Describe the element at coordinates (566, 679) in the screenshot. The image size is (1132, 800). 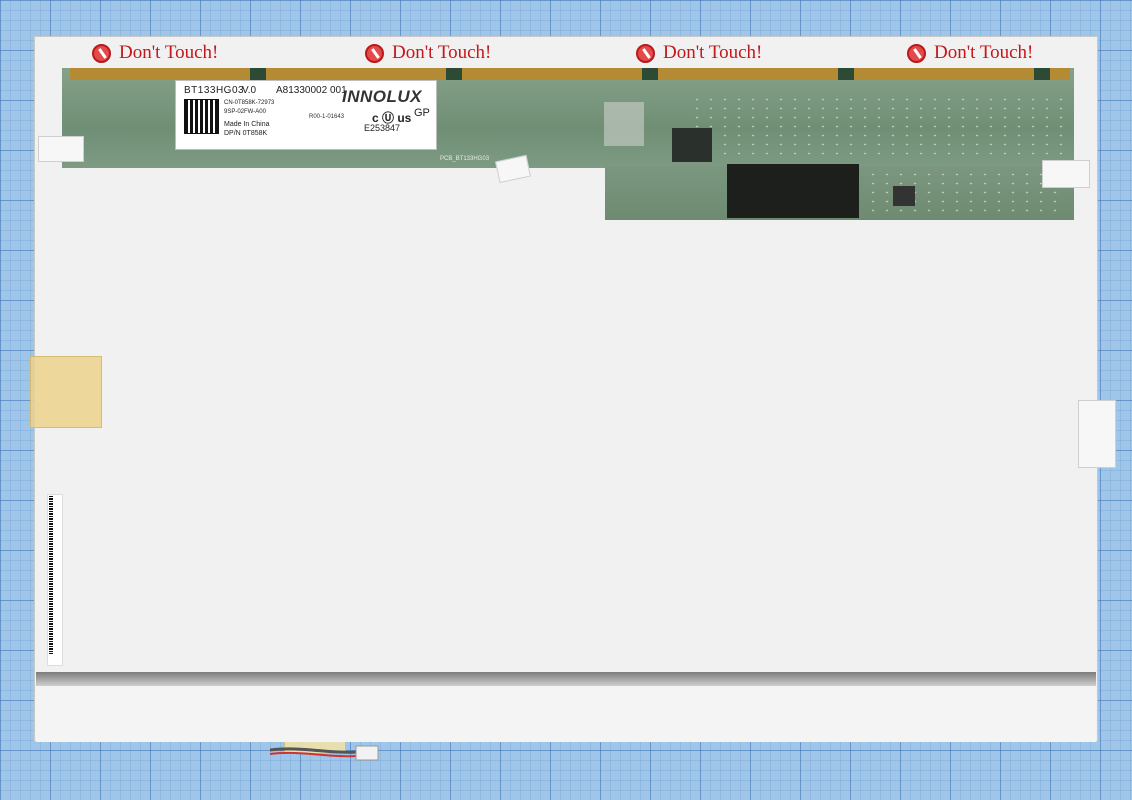
I see `bezel-edge` at that location.